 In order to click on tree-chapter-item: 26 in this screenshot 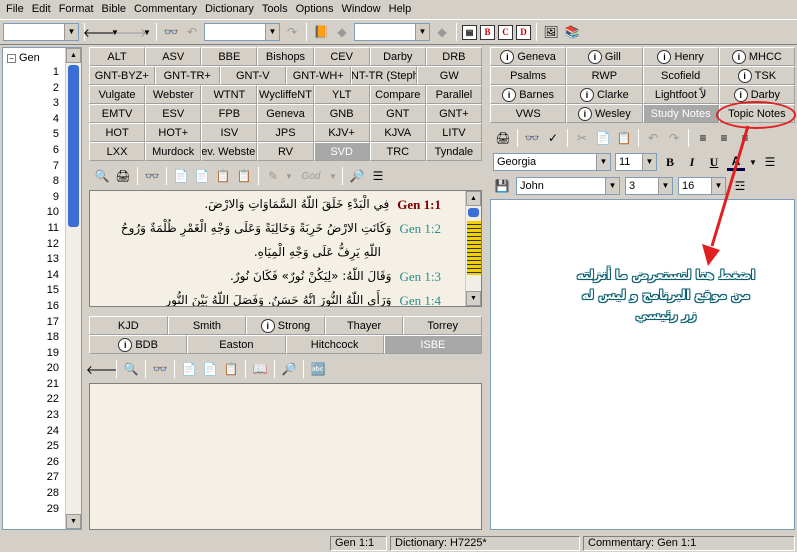, I will do `click(49, 463)`.